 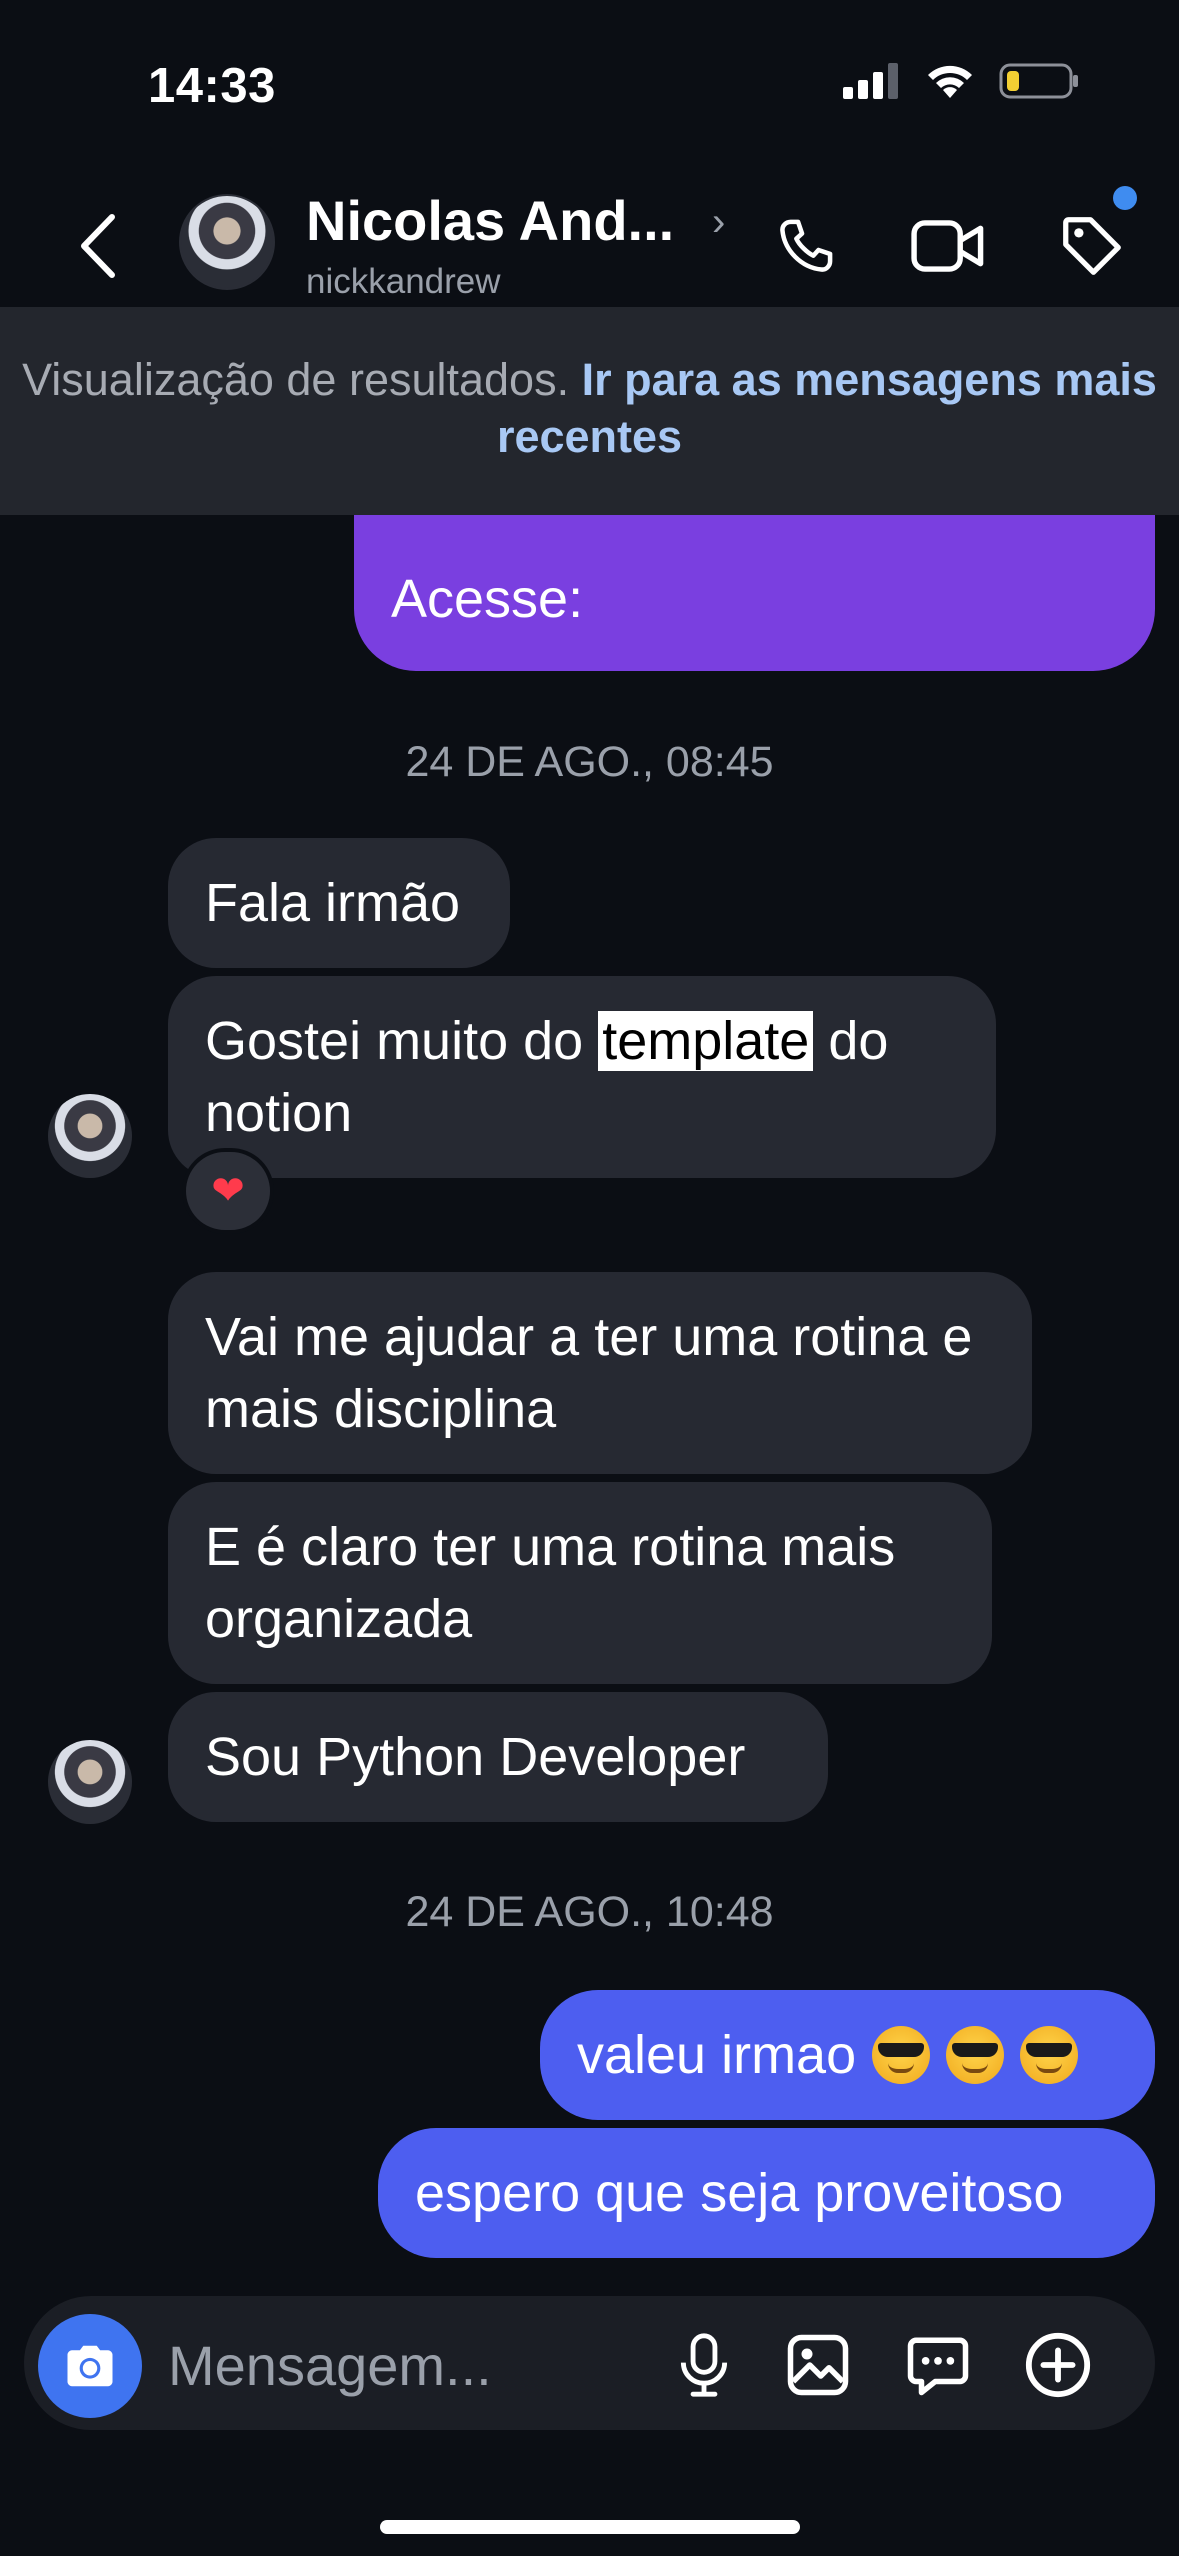 I want to click on heart-icon: ❤, so click(x=228, y=1191).